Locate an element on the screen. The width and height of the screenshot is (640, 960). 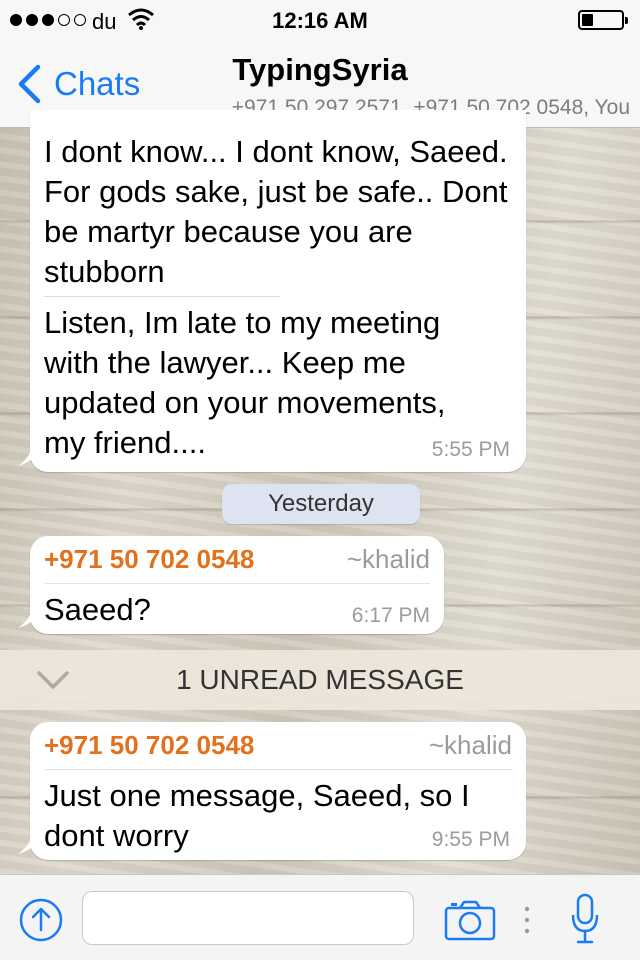
unread-banner: 1 UNREAD MESSAGE is located at coordinates (320, 680).